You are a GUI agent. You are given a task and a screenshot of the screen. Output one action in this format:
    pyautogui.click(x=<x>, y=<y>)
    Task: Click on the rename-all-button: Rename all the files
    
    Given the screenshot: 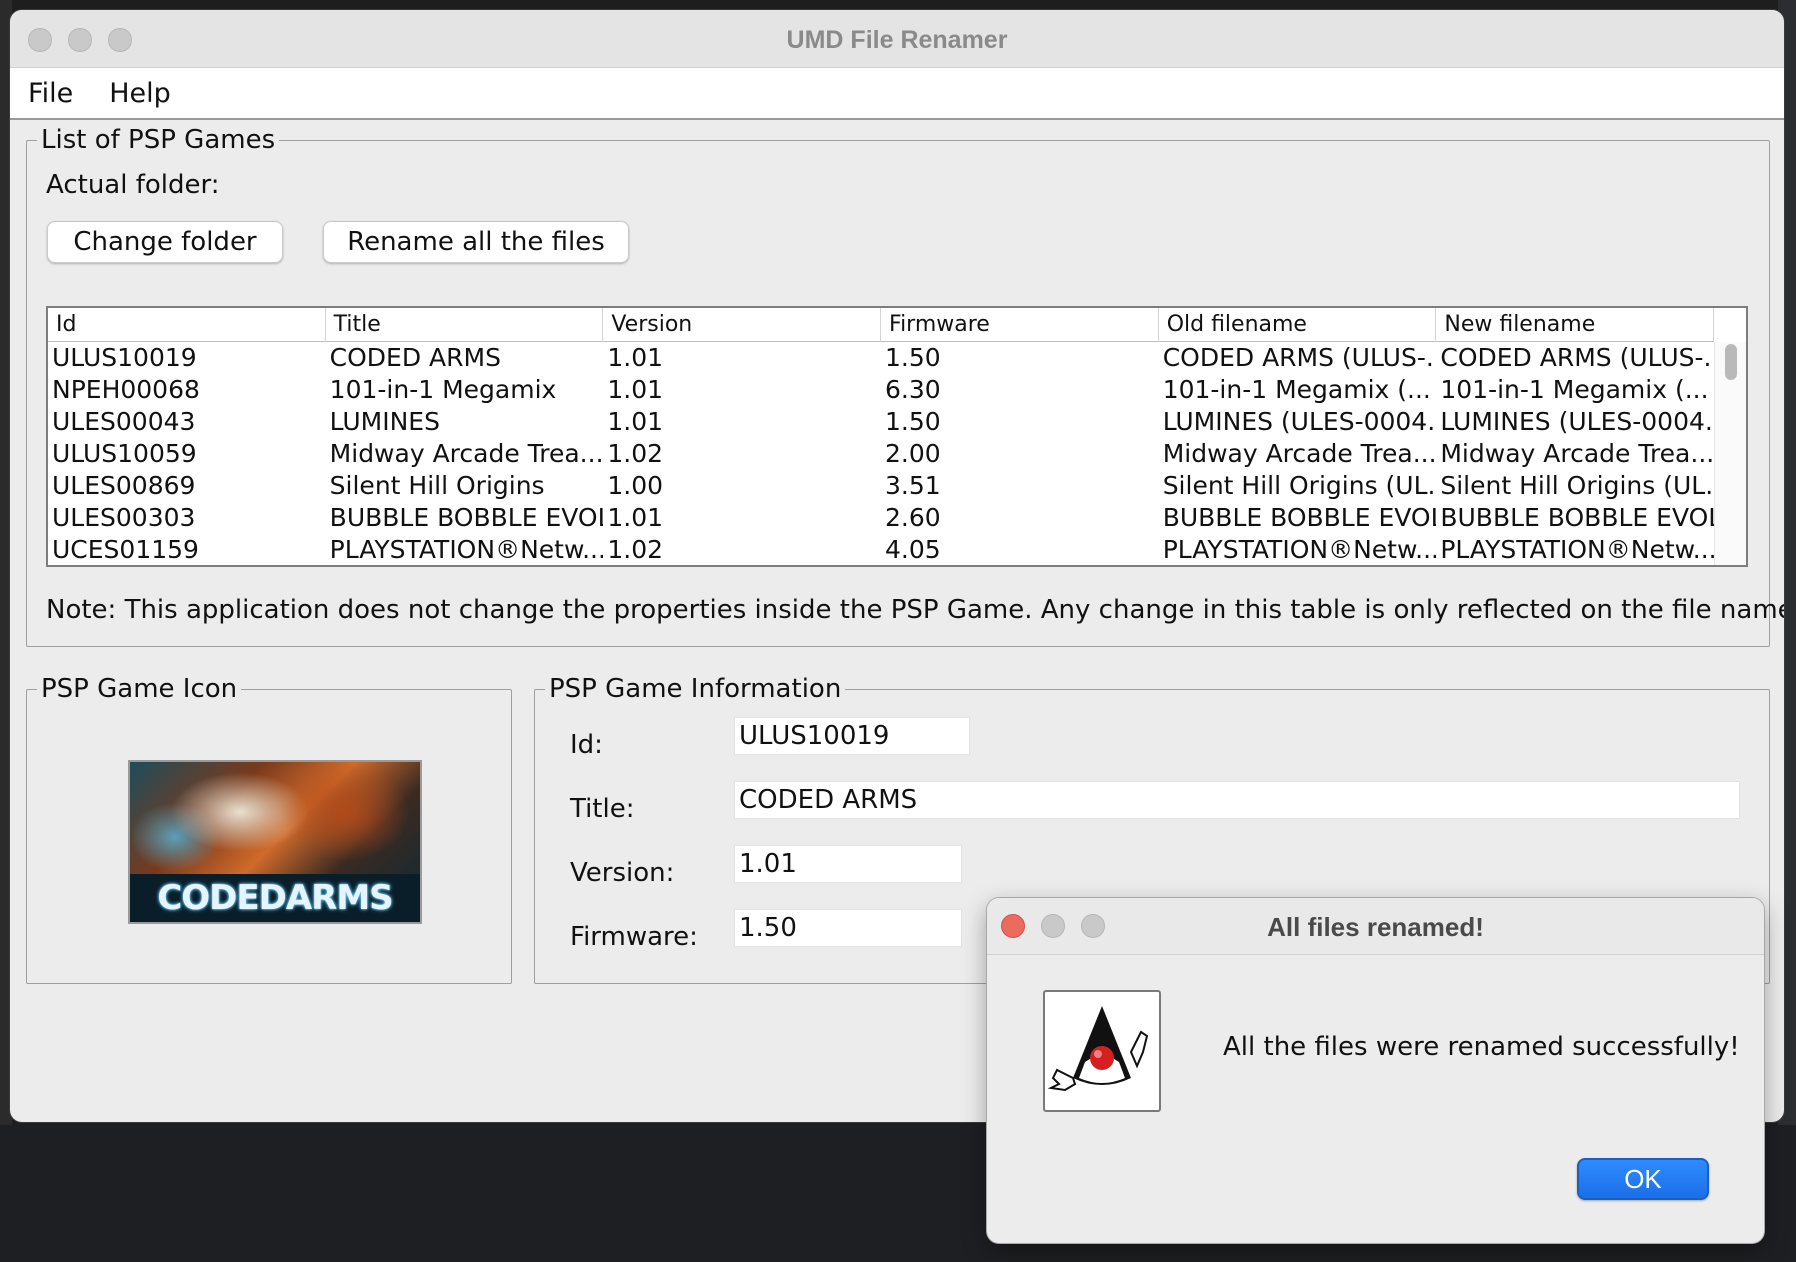 What is the action you would take?
    pyautogui.click(x=476, y=242)
    